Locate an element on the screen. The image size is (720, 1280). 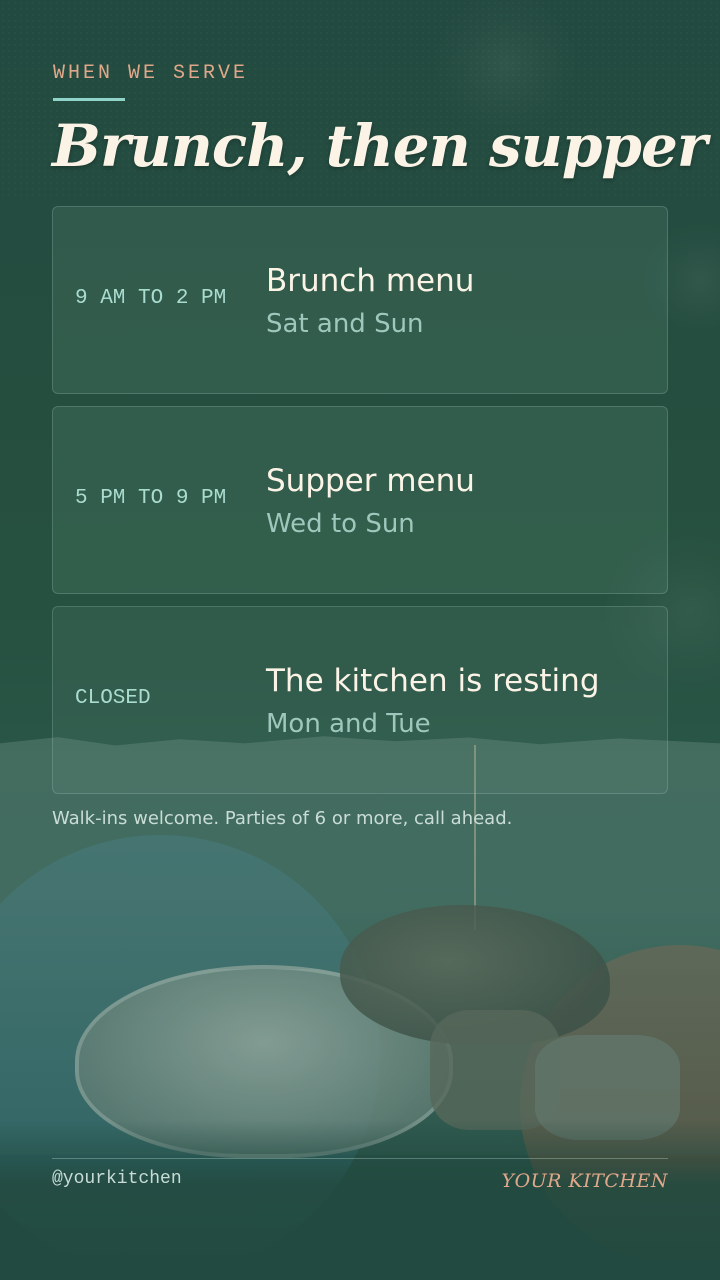
service-days: Sat and Sun is located at coordinates (345, 324).